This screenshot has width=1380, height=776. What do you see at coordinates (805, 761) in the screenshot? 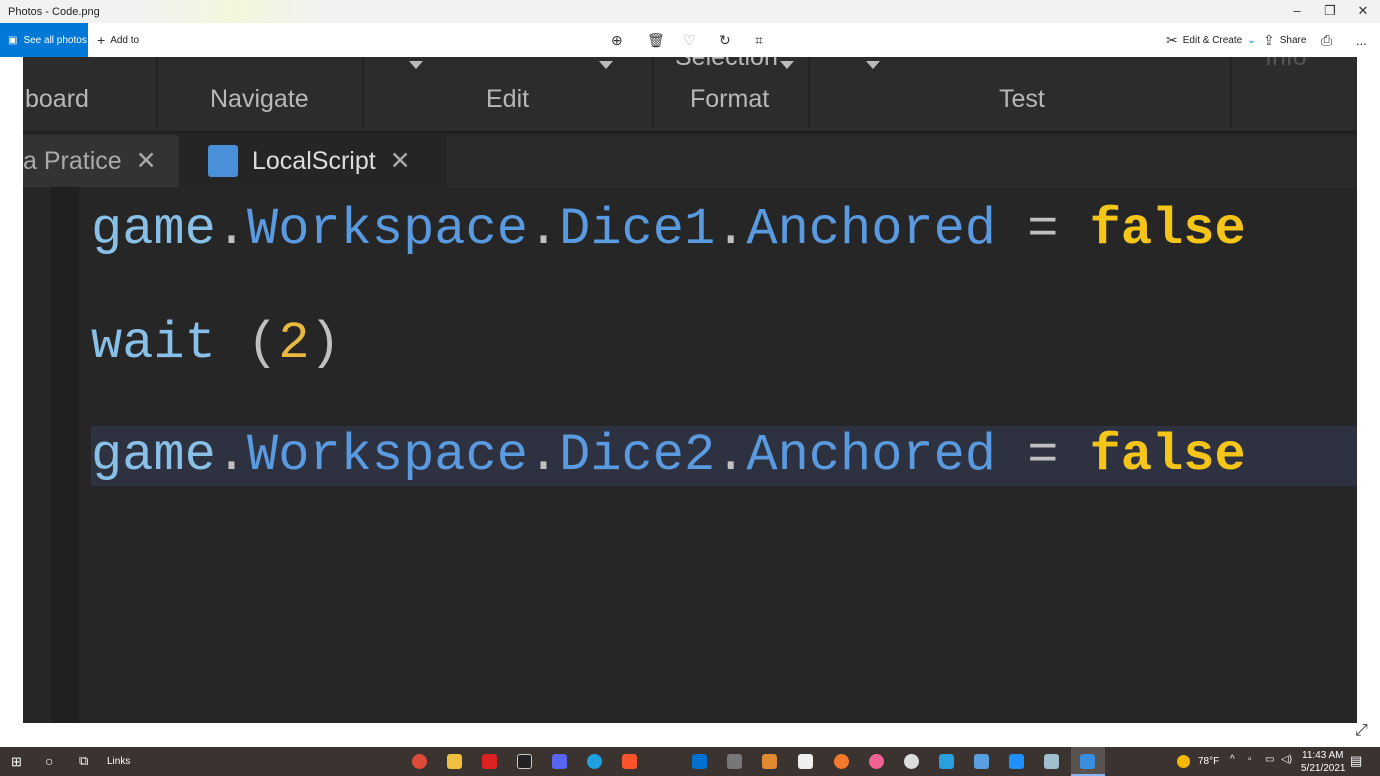
I see `dc-icon` at bounding box center [805, 761].